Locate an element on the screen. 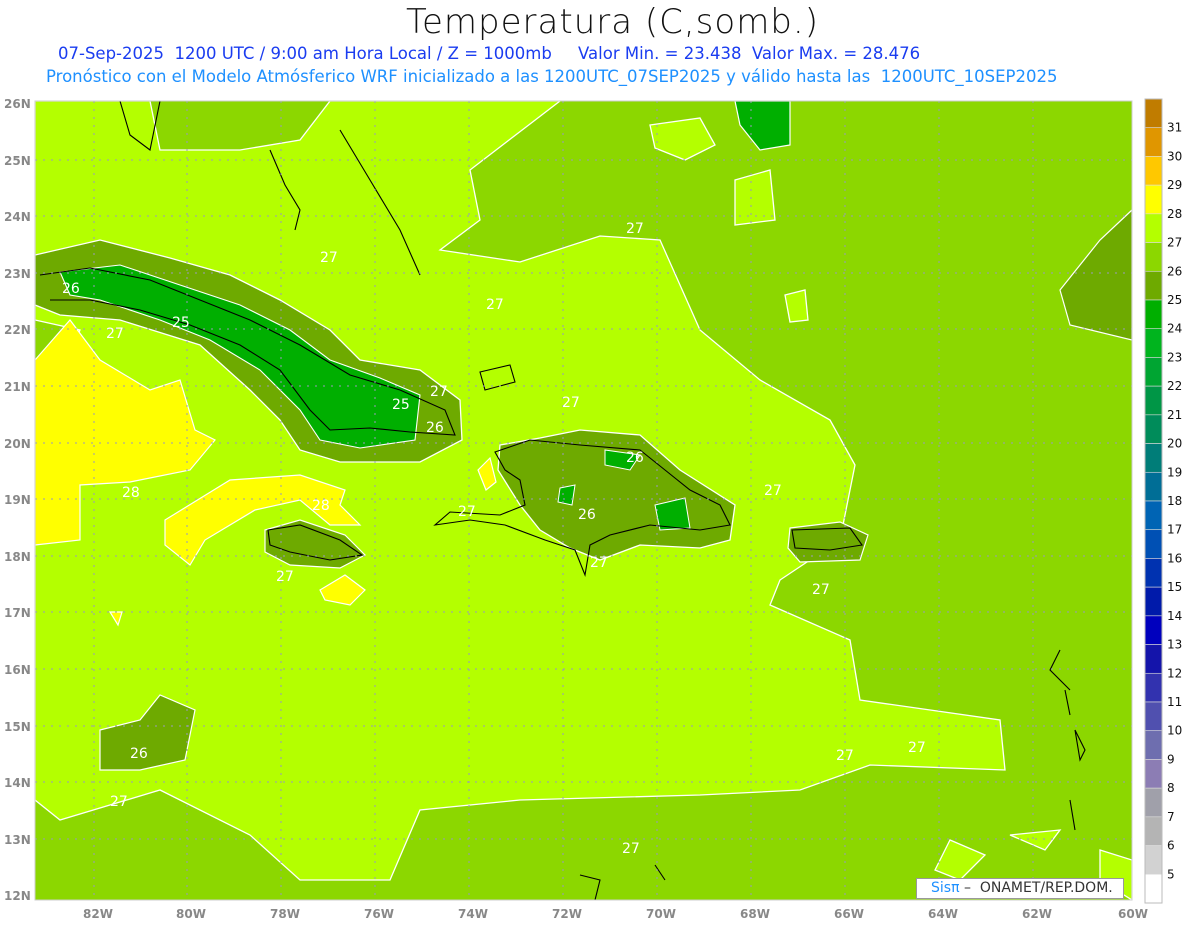  colorbar-label: 26 is located at coordinates (1174, 271).